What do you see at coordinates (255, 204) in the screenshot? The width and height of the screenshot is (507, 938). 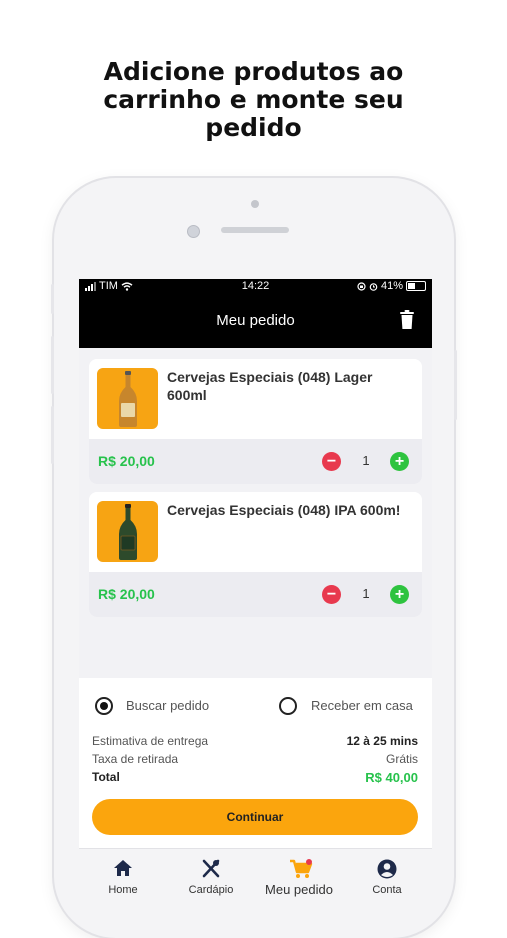 I see `phone-sensor` at bounding box center [255, 204].